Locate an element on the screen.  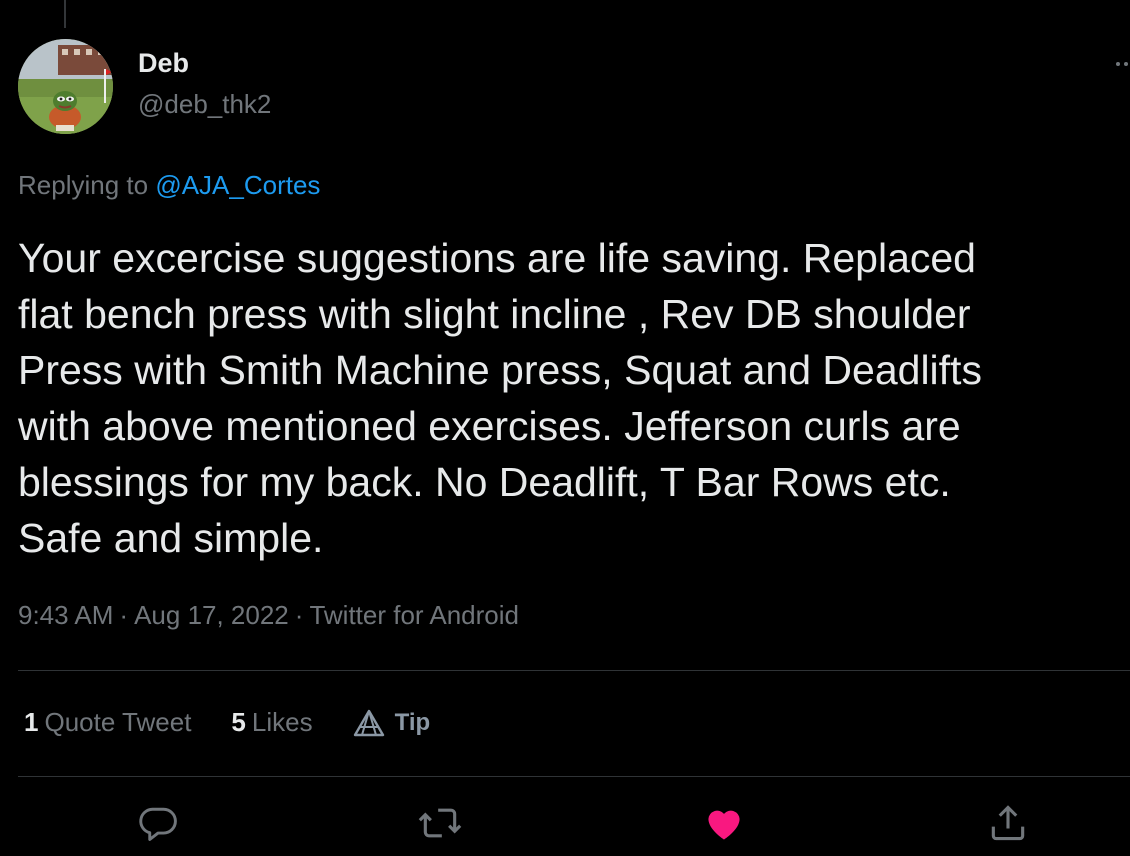
replying-to-line: Replying to @AJA_Cortes is located at coordinates (169, 185).